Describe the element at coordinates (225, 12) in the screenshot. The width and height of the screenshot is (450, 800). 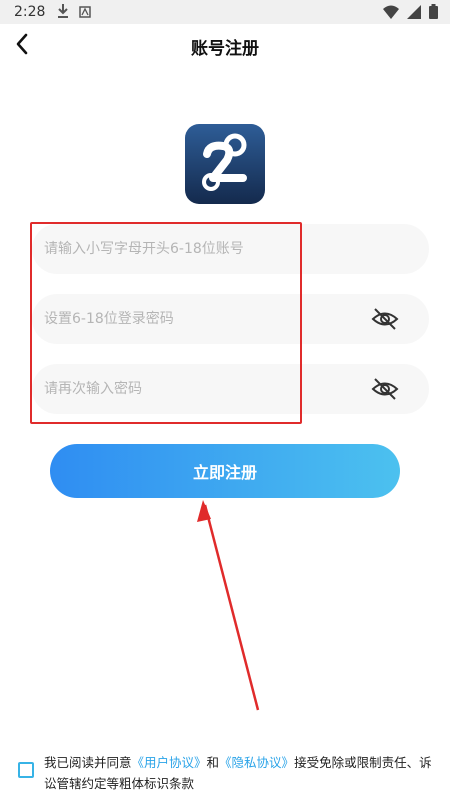
I see `status-bar: 2:28` at that location.